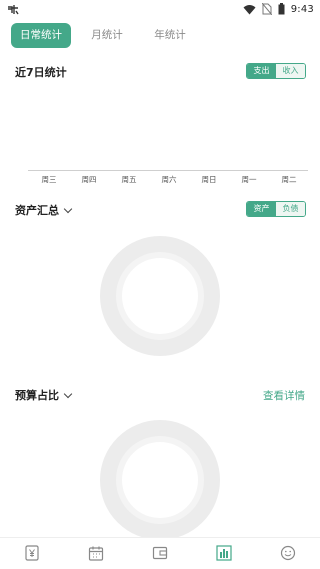  Describe the element at coordinates (288, 553) in the screenshot. I see `smiley-icon` at that location.